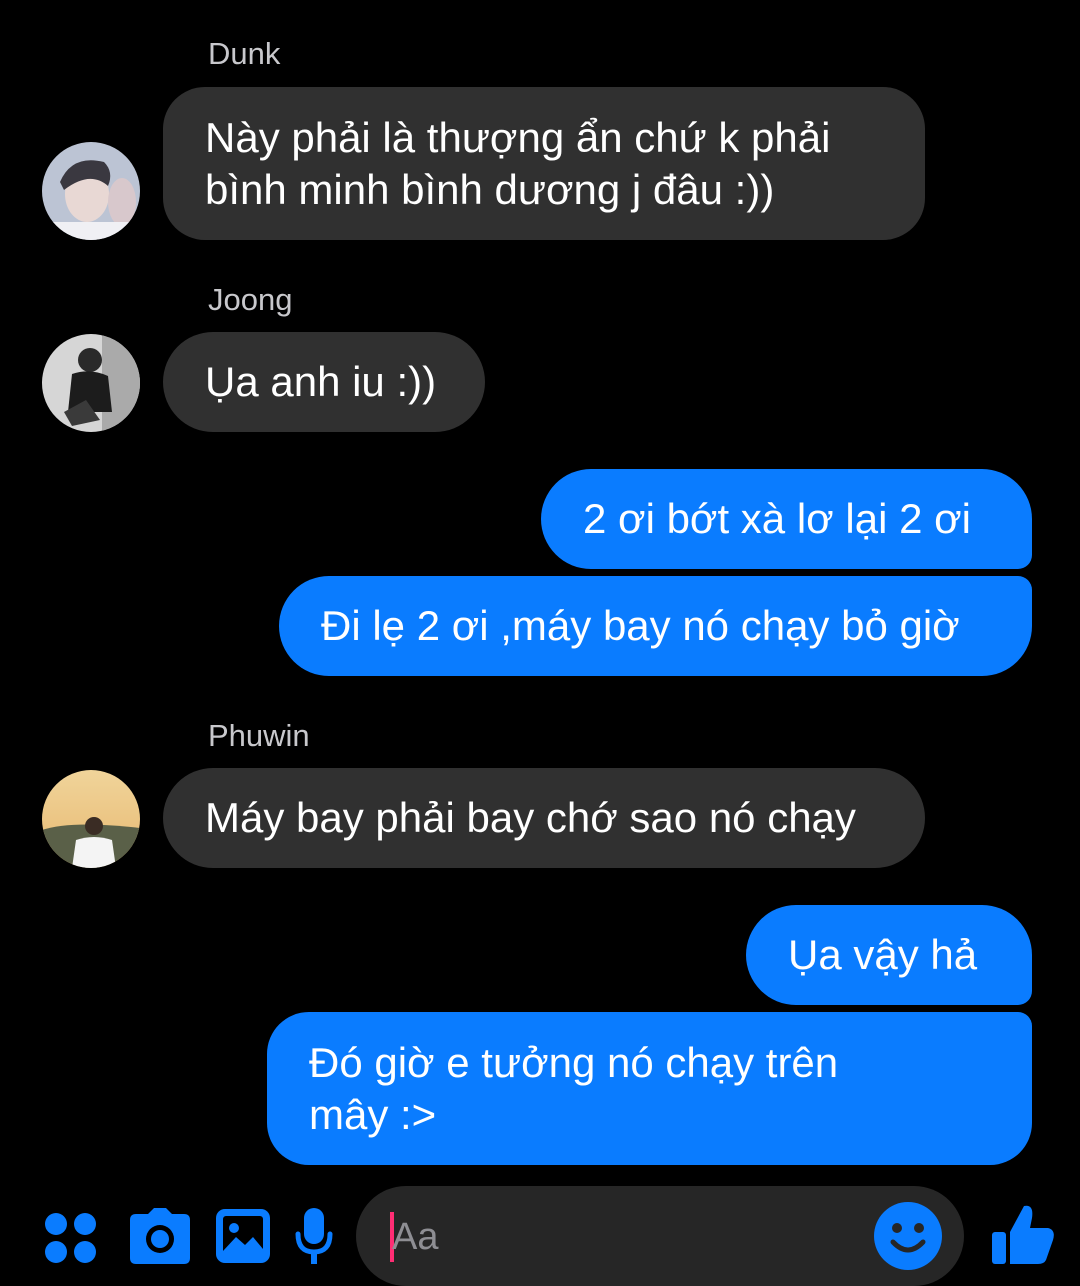 This screenshot has width=1080, height=1286. I want to click on microphone-icon, so click(314, 1237).